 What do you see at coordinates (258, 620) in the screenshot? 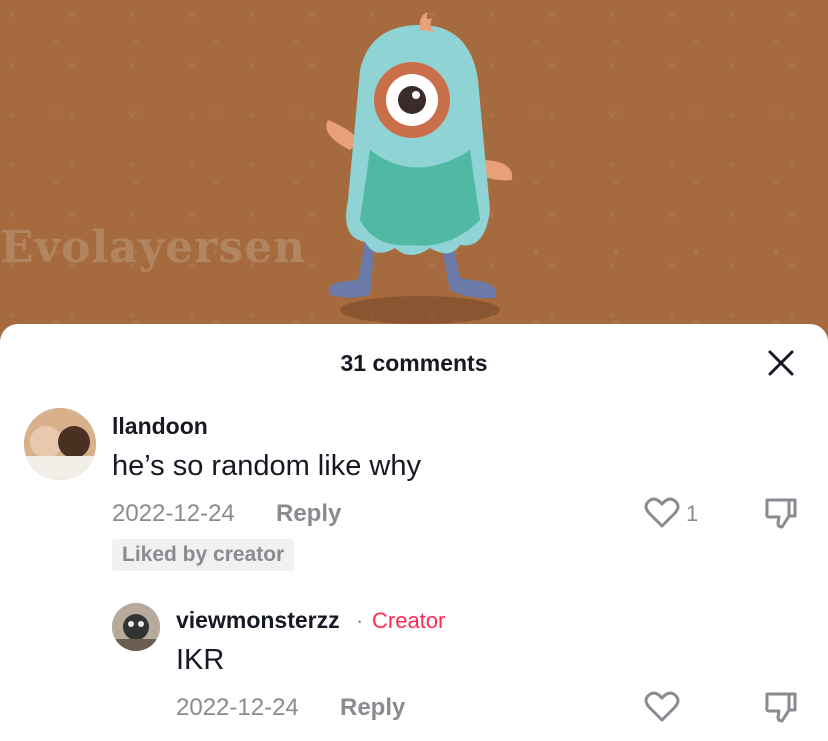
I see `comment-username: viewmonsterzz` at bounding box center [258, 620].